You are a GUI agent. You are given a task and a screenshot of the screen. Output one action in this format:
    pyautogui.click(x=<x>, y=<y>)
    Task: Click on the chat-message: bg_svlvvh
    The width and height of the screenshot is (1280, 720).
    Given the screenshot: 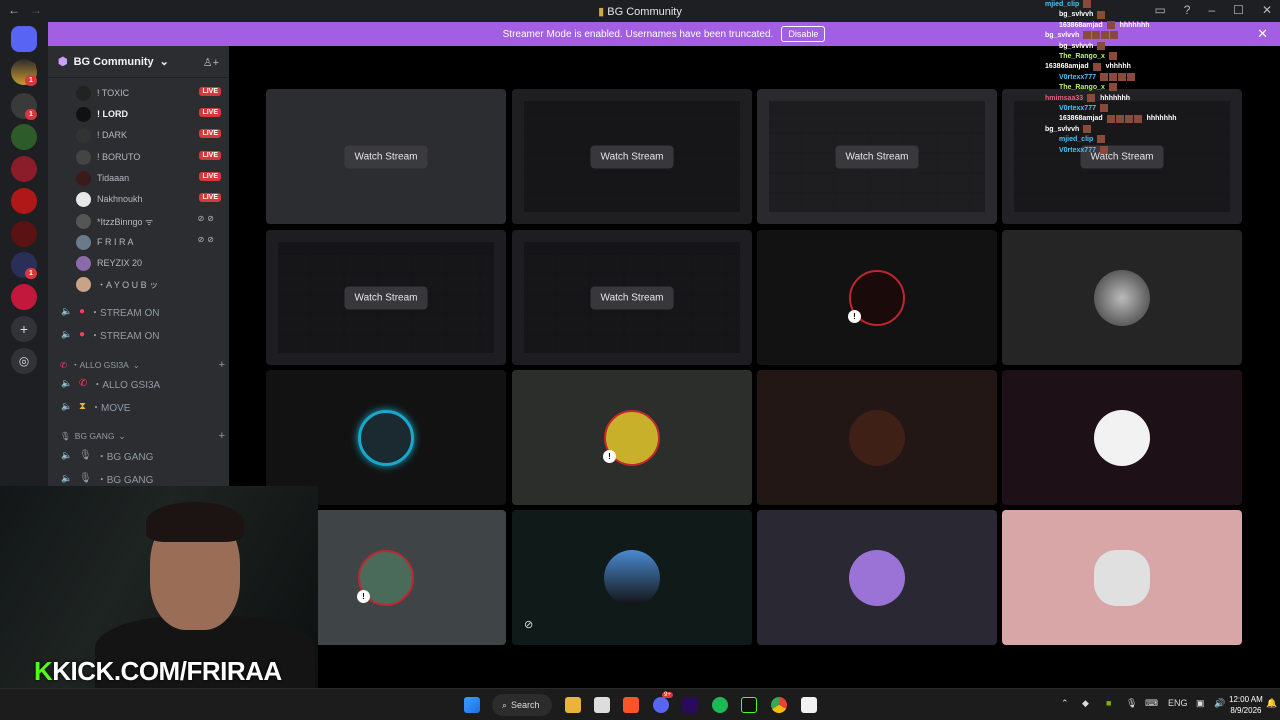 What is the action you would take?
    pyautogui.click(x=1162, y=46)
    